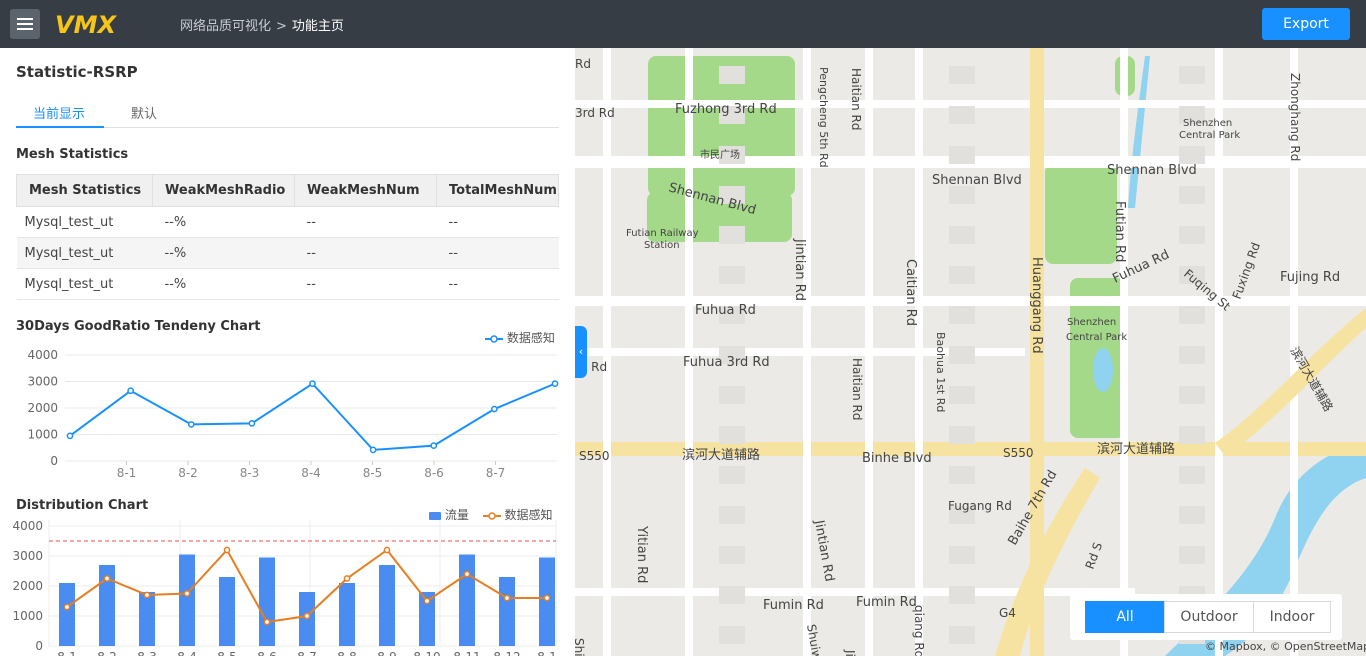  What do you see at coordinates (1018, 453) in the screenshot?
I see `map-label: S550` at bounding box center [1018, 453].